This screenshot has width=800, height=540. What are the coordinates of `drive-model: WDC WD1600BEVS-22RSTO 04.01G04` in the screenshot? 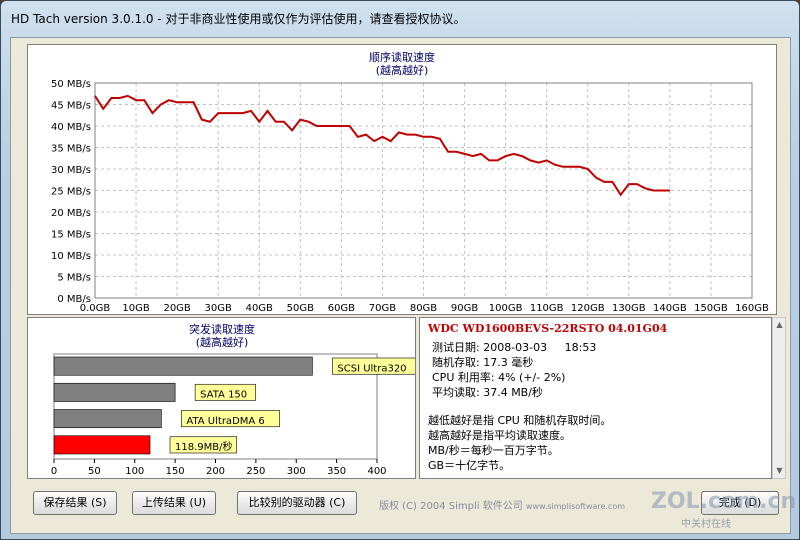 It's located at (548, 328).